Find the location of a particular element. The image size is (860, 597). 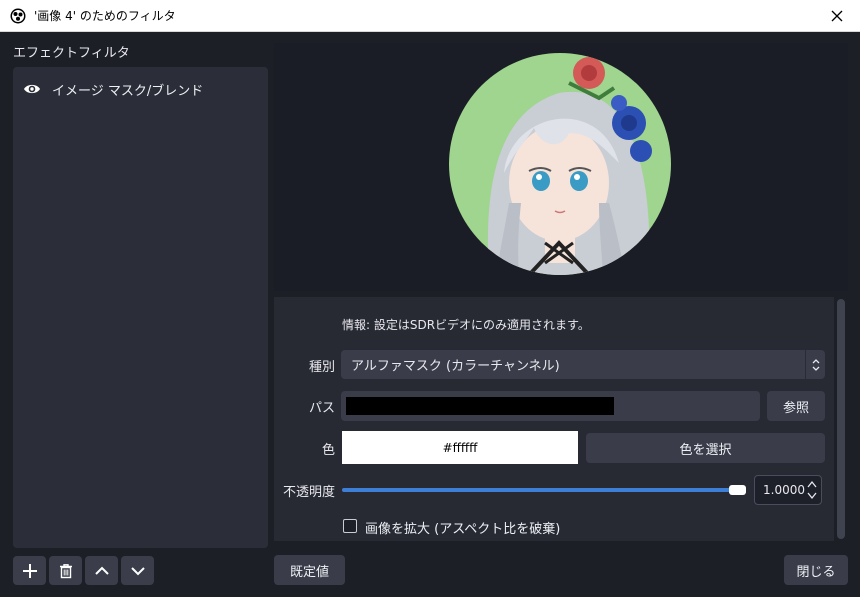

browse-button: 参照 is located at coordinates (796, 406).